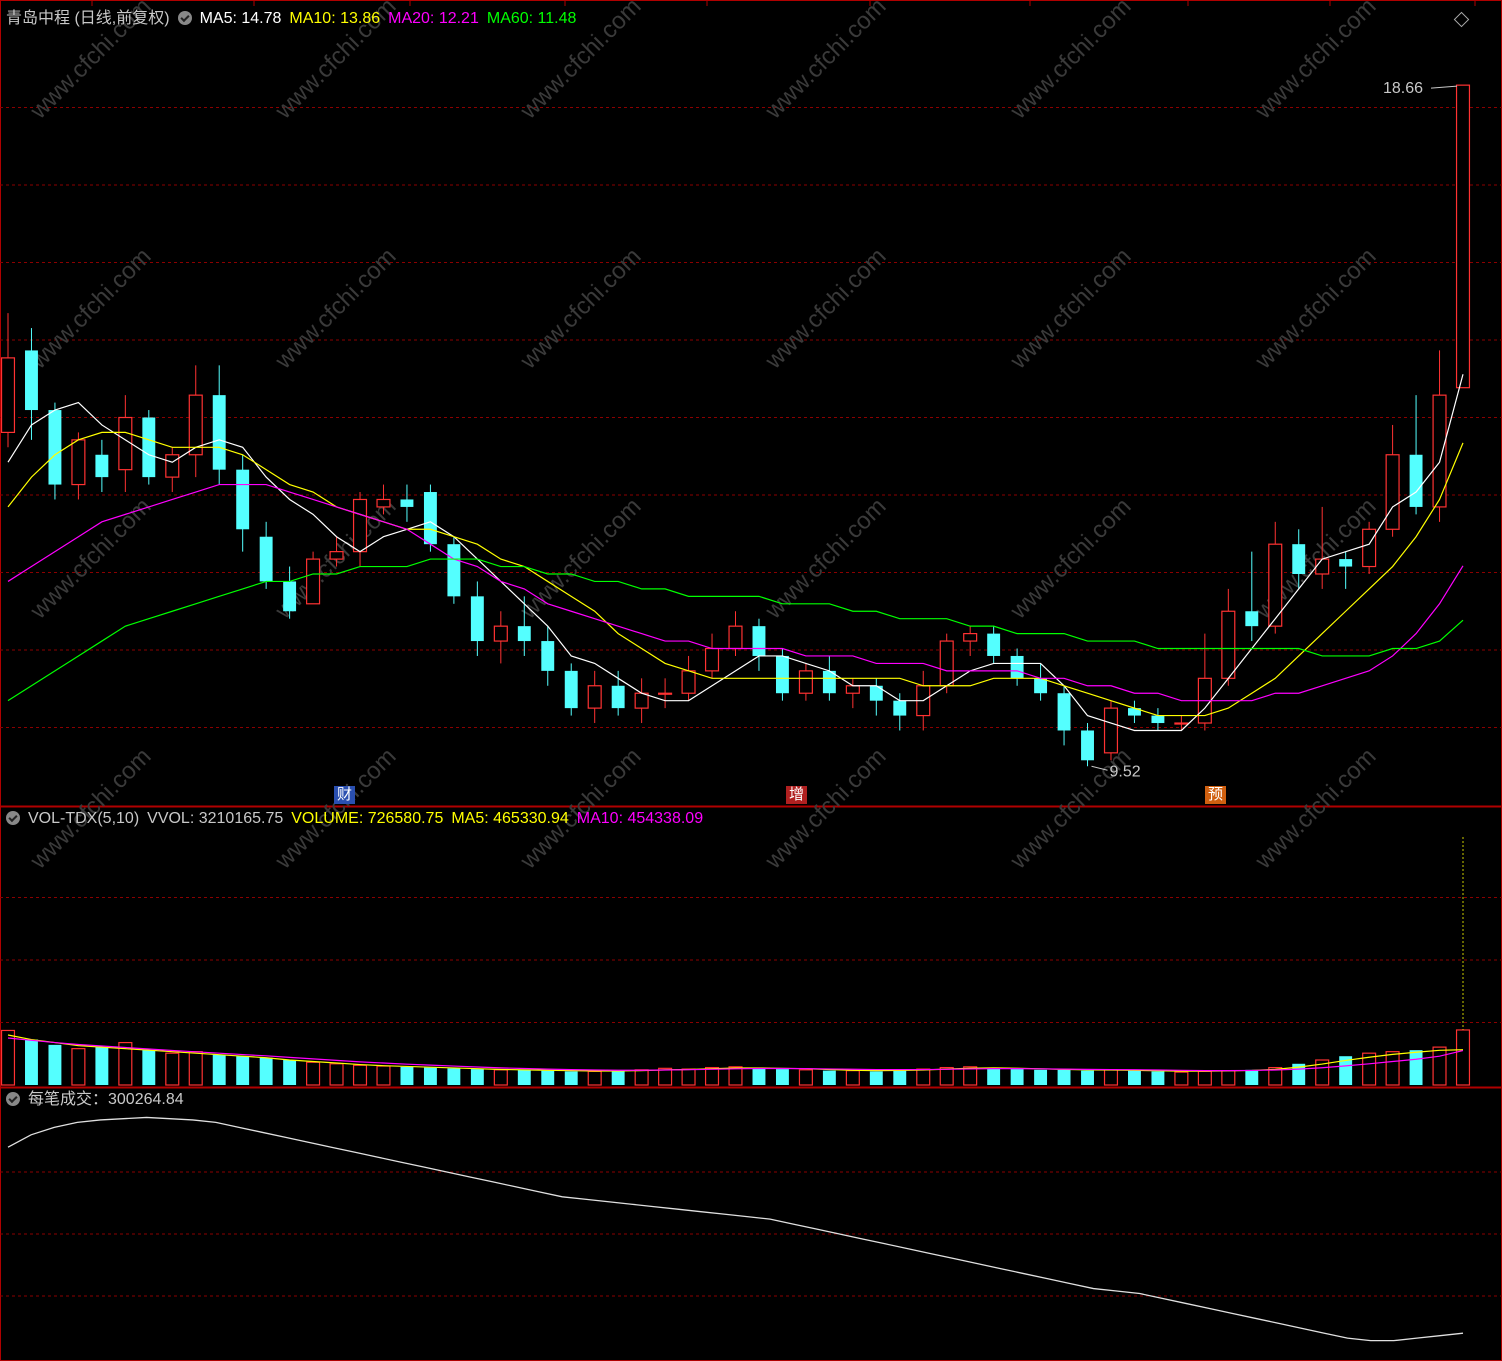  Describe the element at coordinates (640, 818) in the screenshot. I see `vol-ma10-label: MA10: 454338.09` at that location.